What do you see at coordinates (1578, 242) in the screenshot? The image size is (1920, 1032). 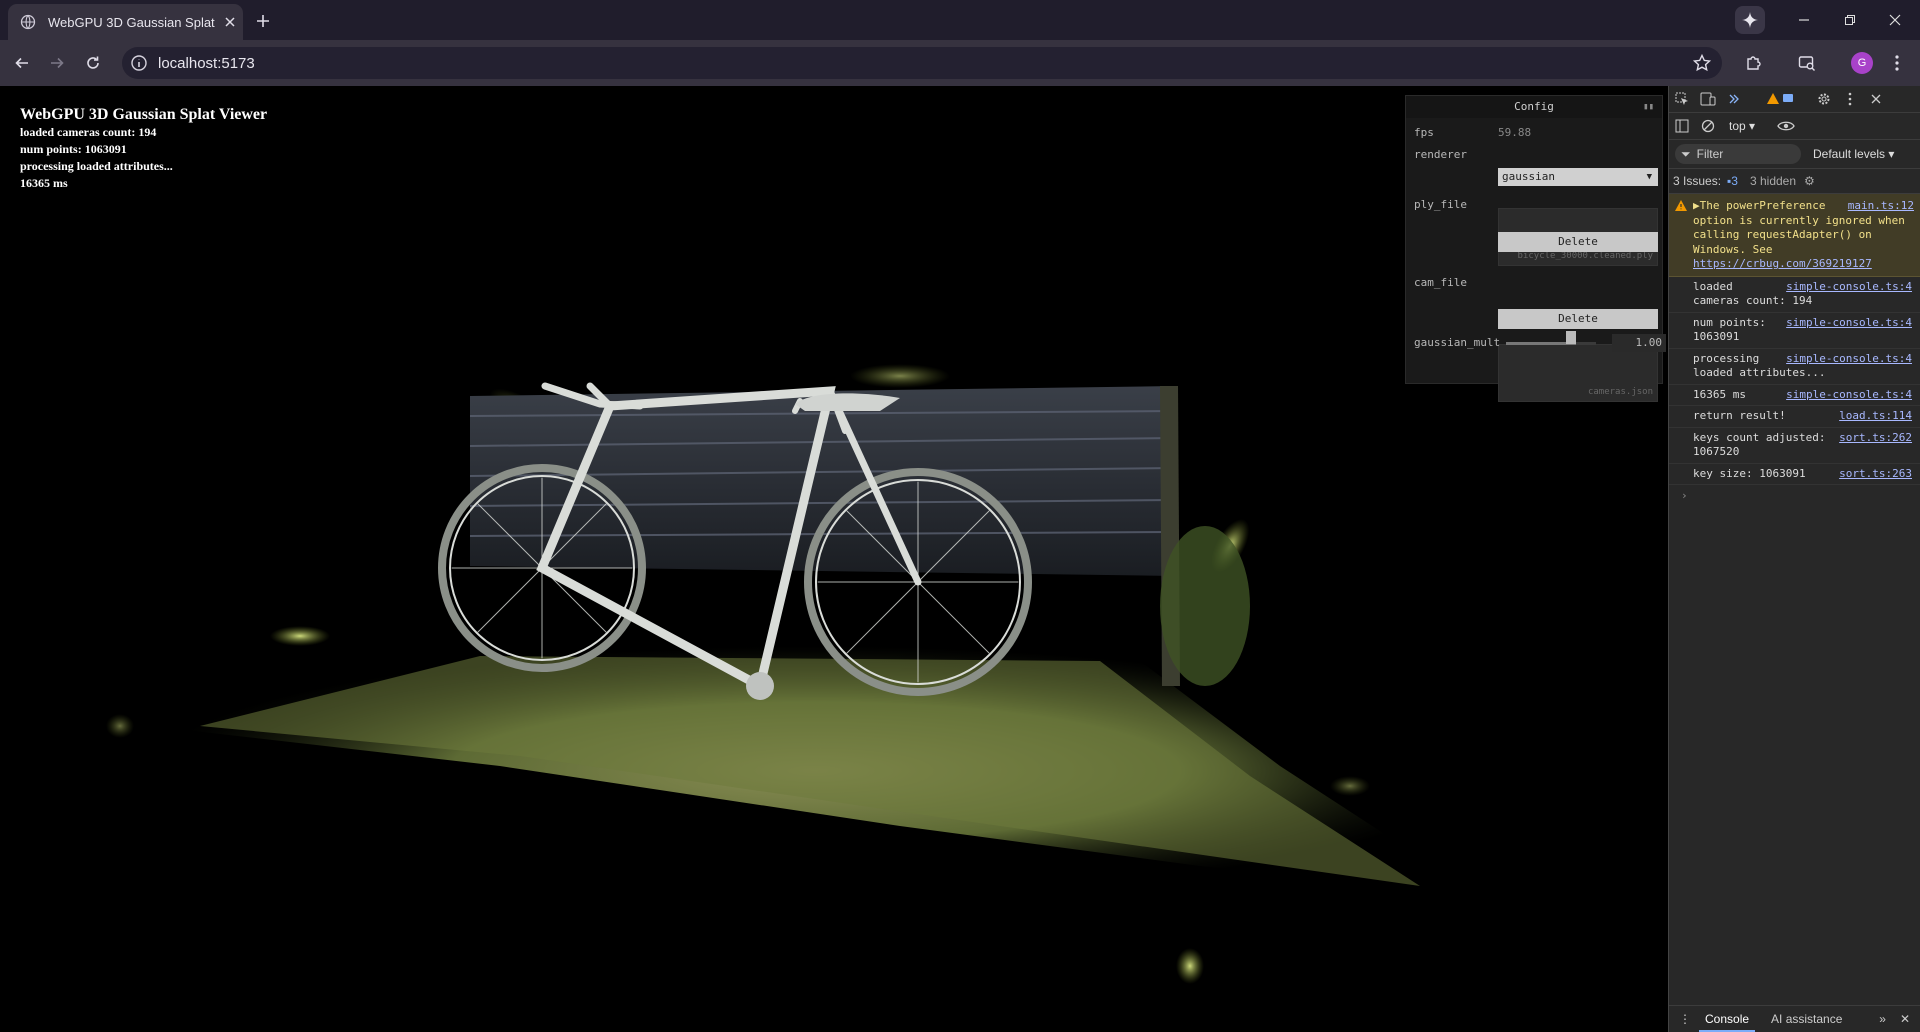 I see `ply-delete-button: Delete` at bounding box center [1578, 242].